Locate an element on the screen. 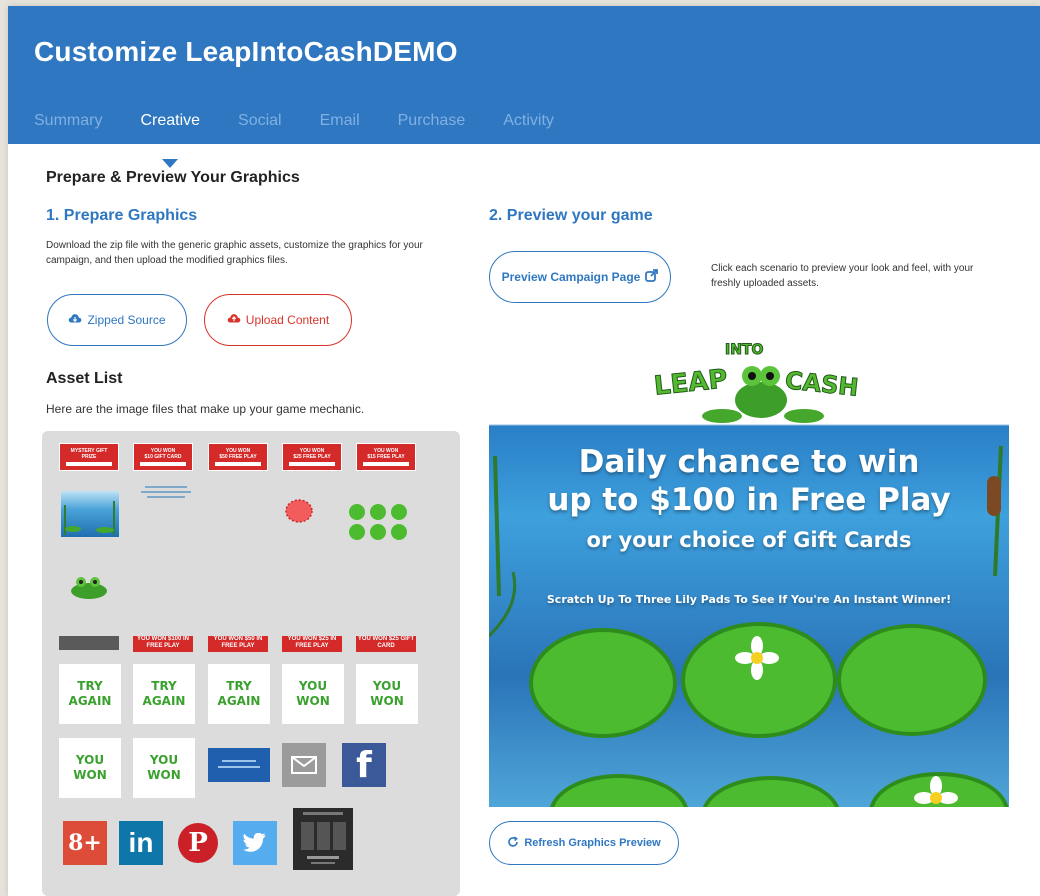  asset-text-lines is located at coordinates (166, 492).